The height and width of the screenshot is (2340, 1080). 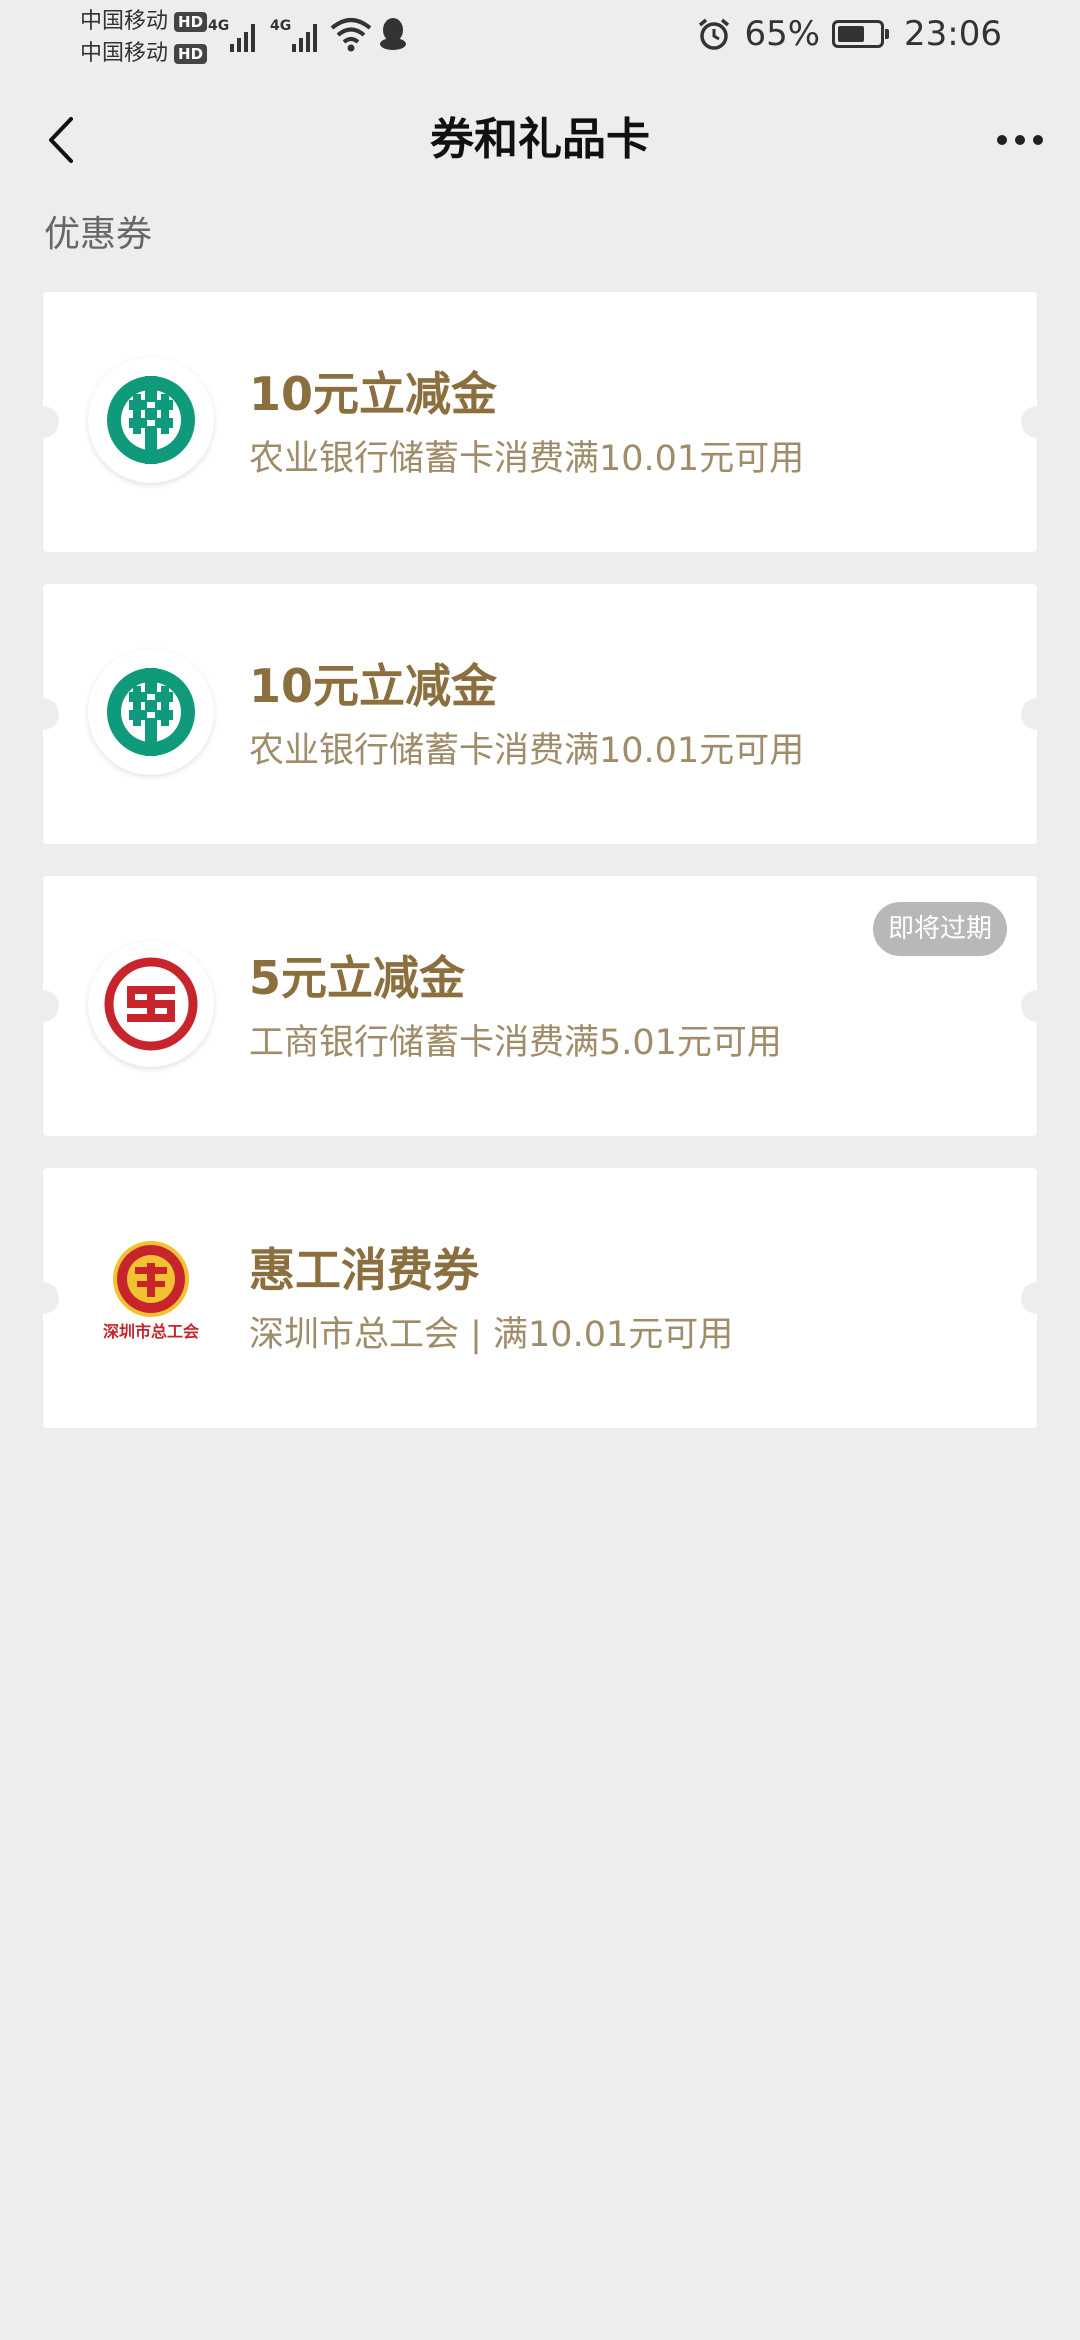 What do you see at coordinates (351, 35) in the screenshot?
I see `wifi-icon` at bounding box center [351, 35].